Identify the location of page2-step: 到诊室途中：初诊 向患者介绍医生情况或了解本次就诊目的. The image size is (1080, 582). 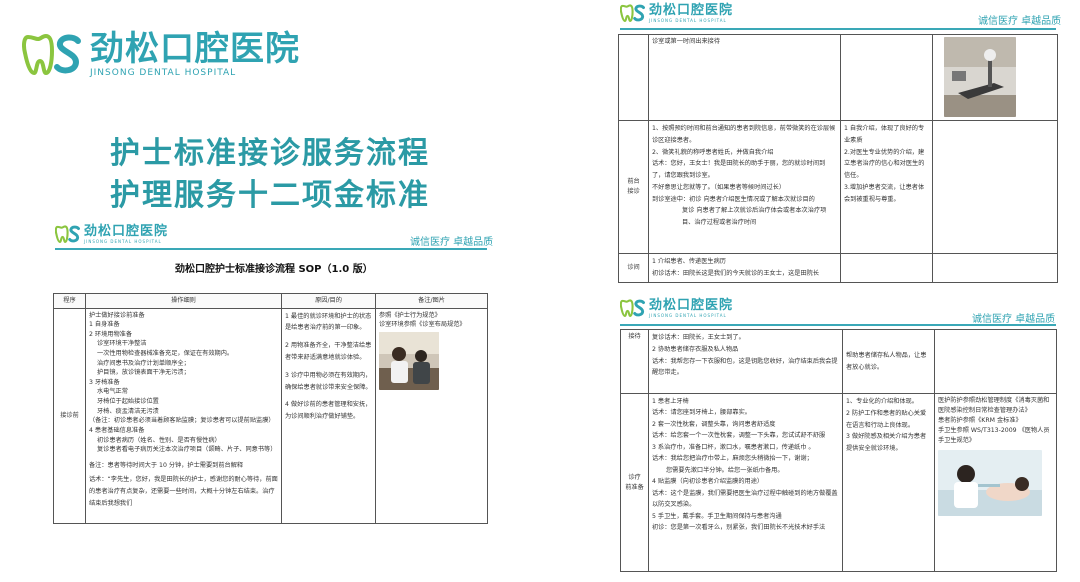
(733, 199).